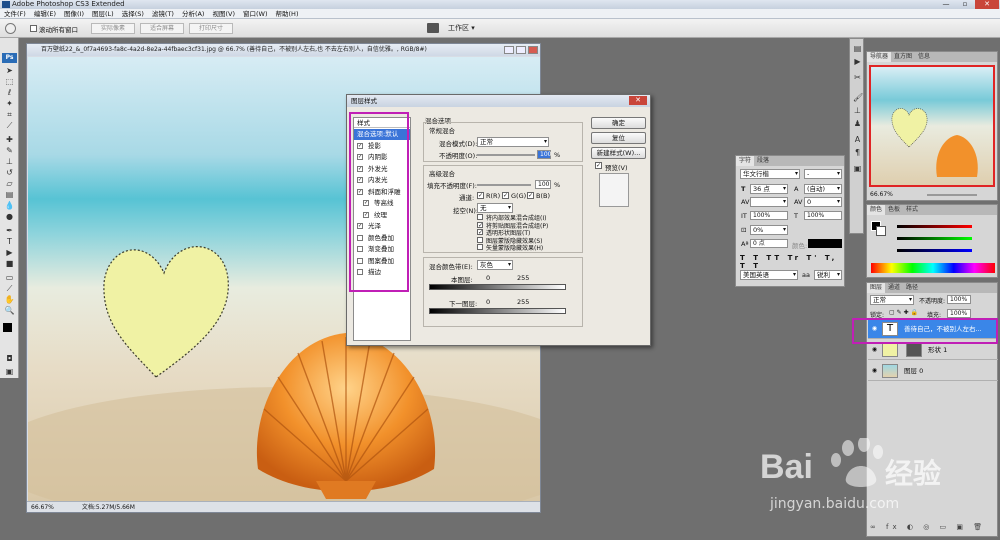 This screenshot has height=540, width=1000. Describe the element at coordinates (934, 250) in the screenshot. I see `blue-slider` at that location.